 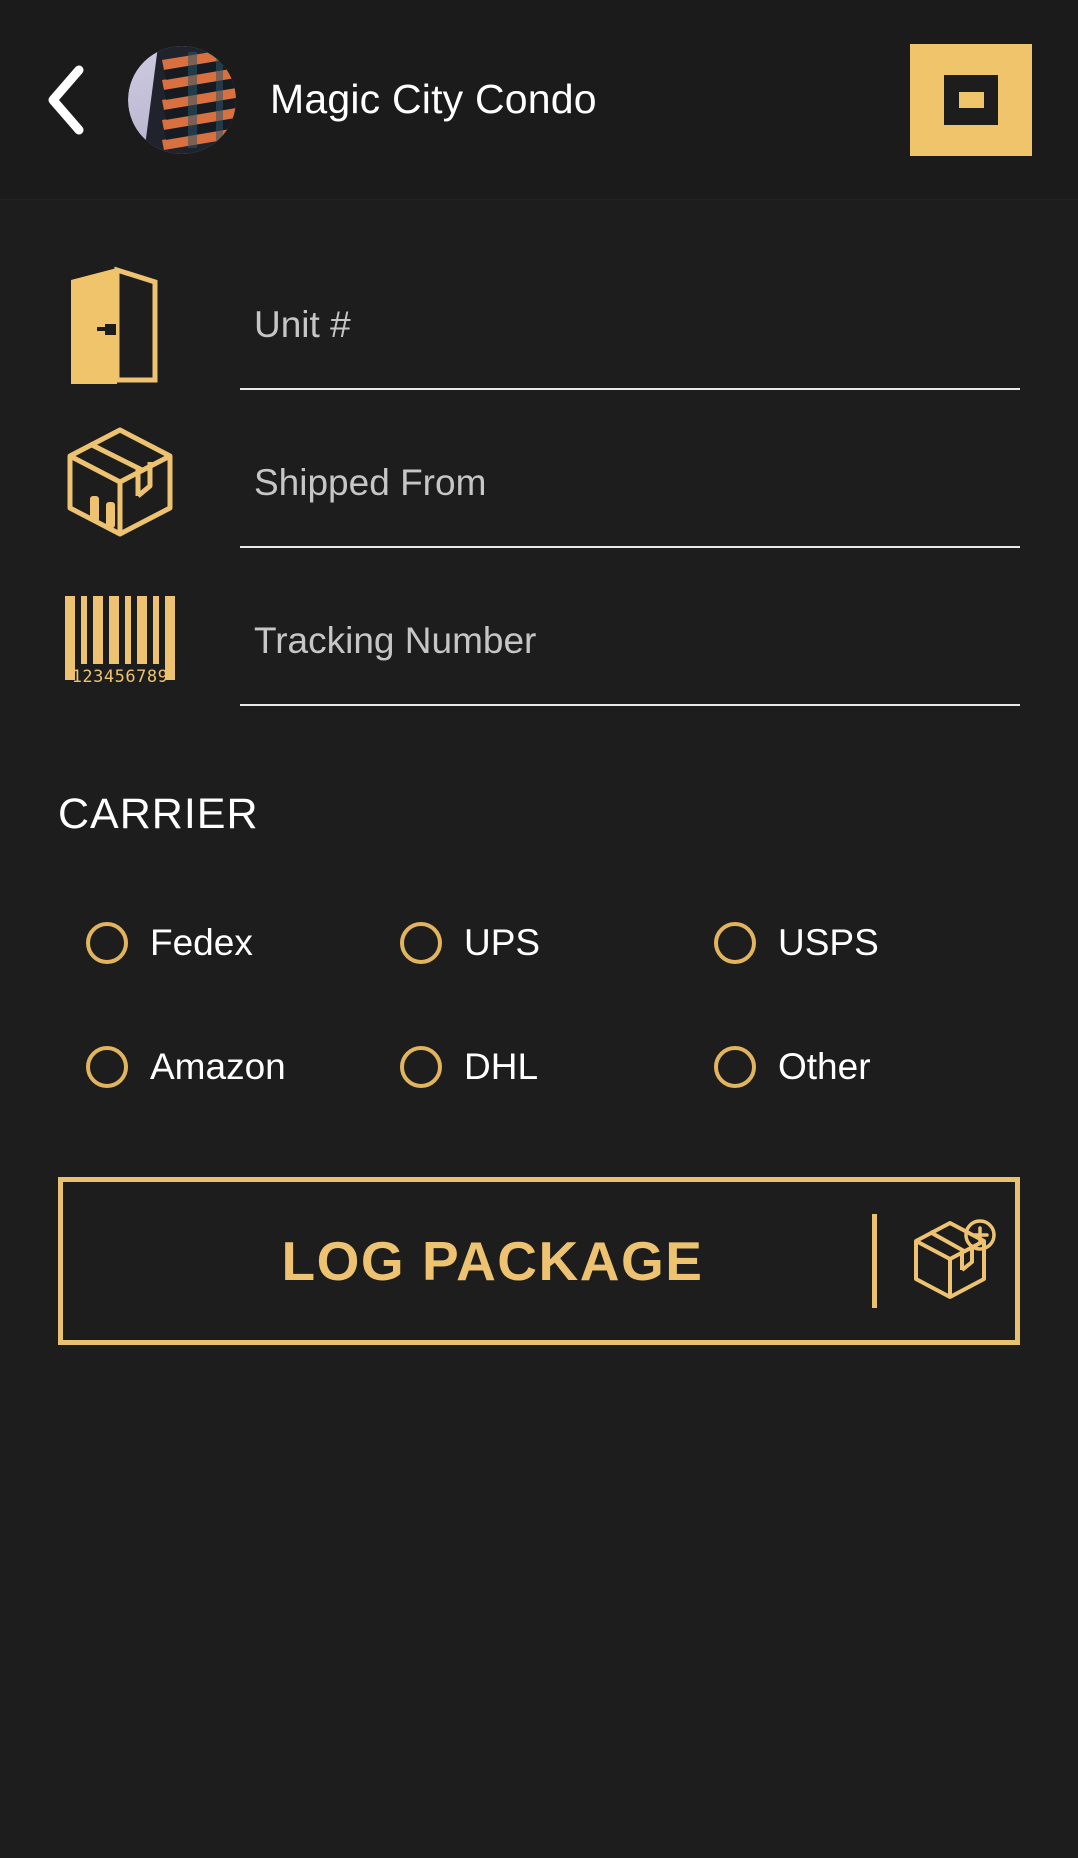 I want to click on unit-number-input, so click(x=630, y=312).